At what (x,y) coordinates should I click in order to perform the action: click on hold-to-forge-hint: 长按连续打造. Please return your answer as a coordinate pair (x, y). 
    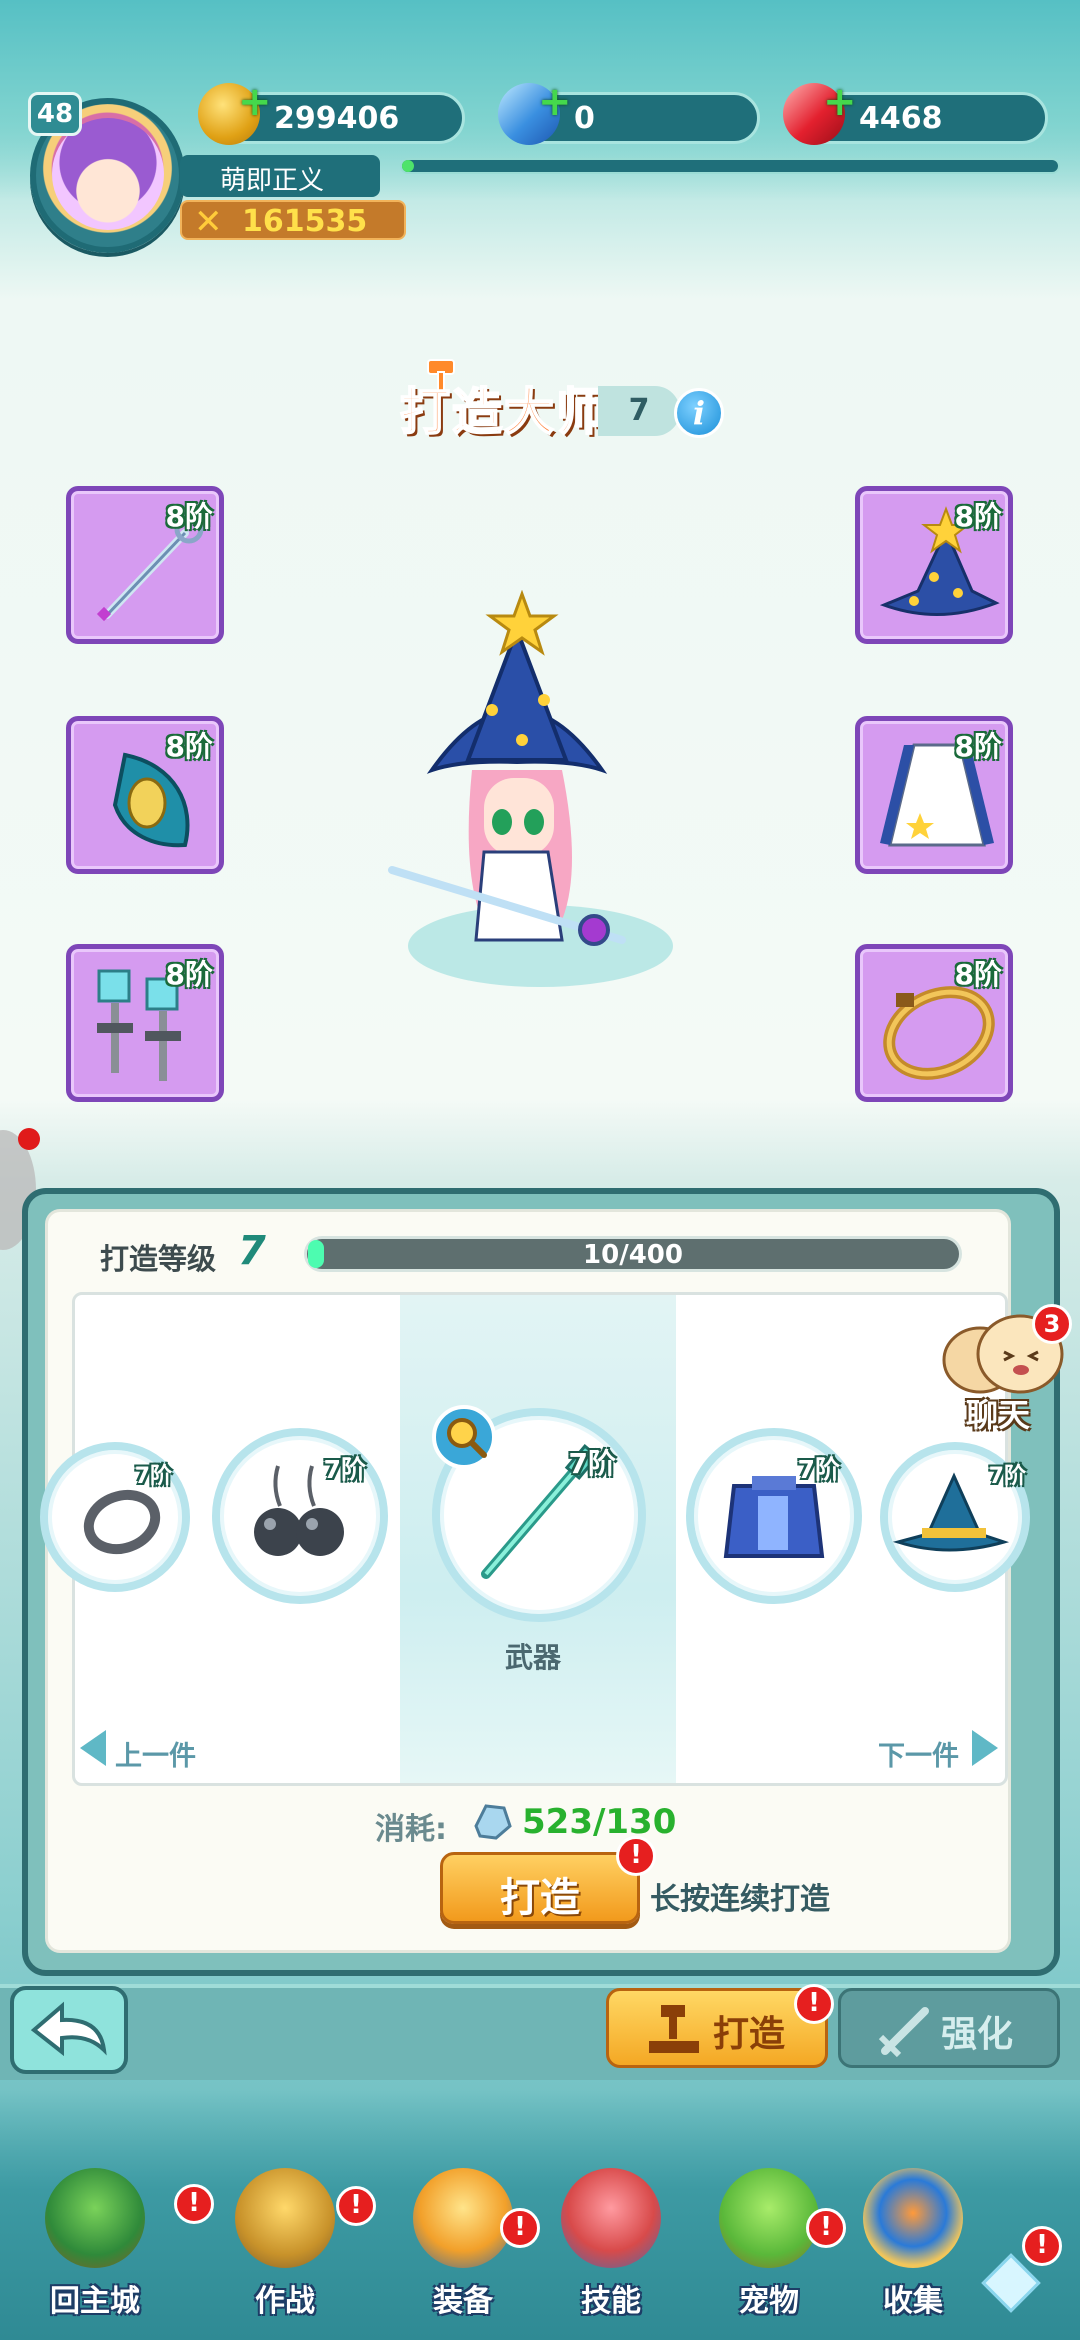
    Looking at the image, I should click on (740, 1899).